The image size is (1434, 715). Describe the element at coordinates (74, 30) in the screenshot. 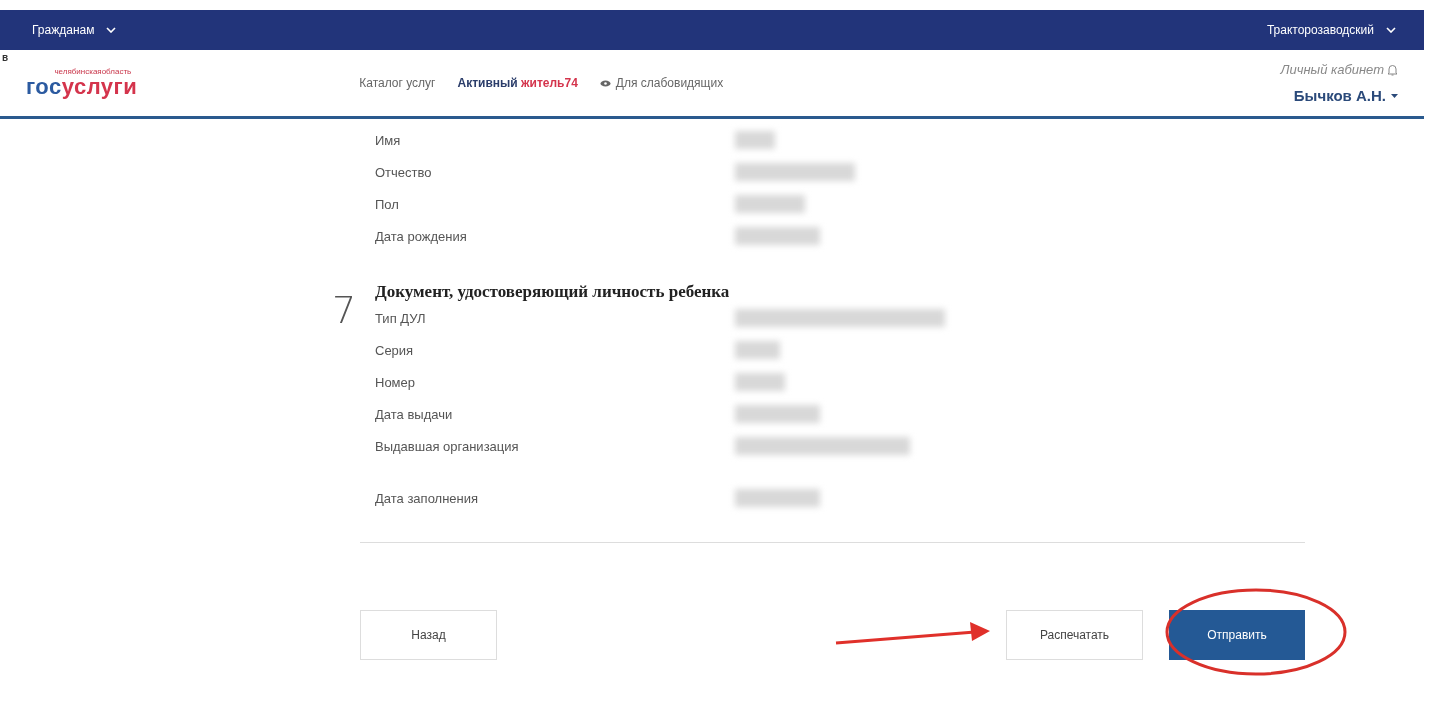

I see `citizens-menu: Гражданам` at that location.